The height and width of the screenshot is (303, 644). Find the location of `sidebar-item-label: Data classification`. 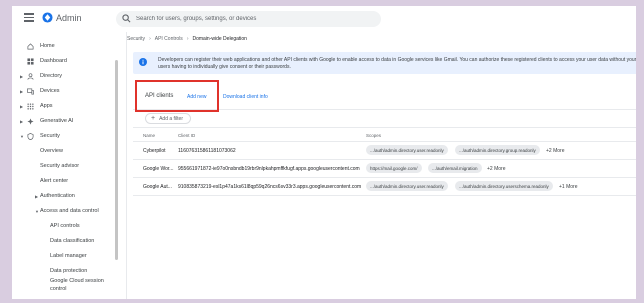

sidebar-item-label: Data classification is located at coordinates (72, 241).